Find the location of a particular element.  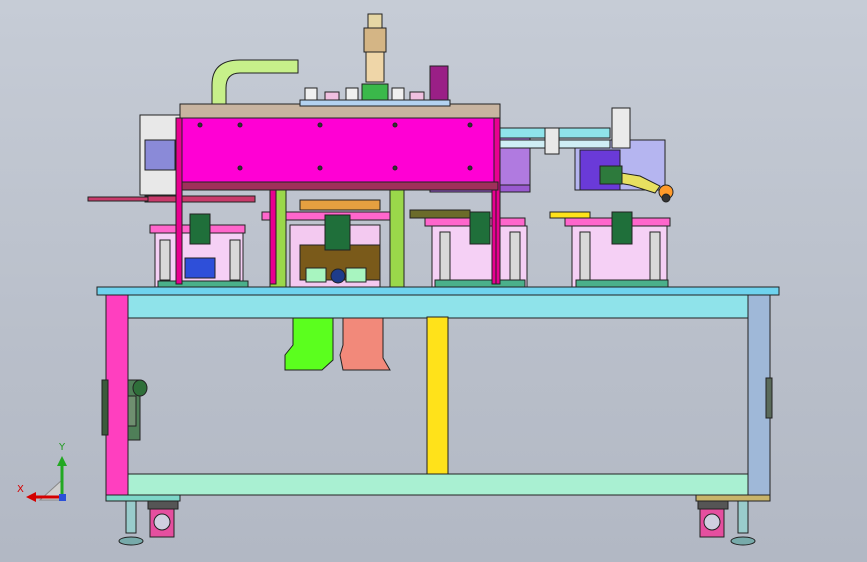

caster-right is located at coordinates (726, 523).